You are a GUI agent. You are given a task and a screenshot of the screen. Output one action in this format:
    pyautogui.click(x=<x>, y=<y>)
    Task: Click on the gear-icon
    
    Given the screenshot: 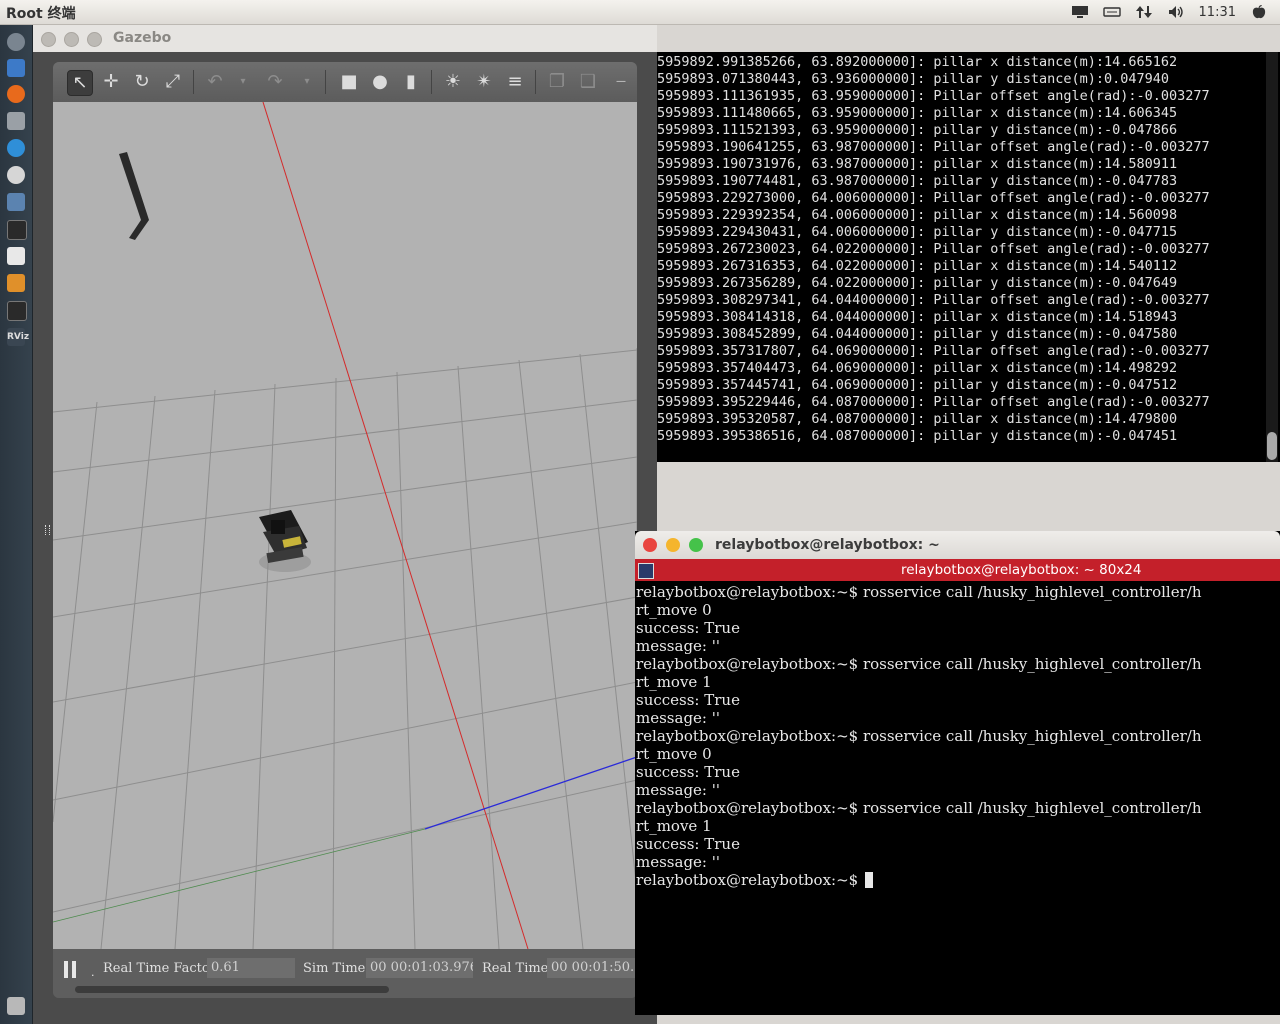 What is the action you would take?
    pyautogui.click(x=16, y=175)
    